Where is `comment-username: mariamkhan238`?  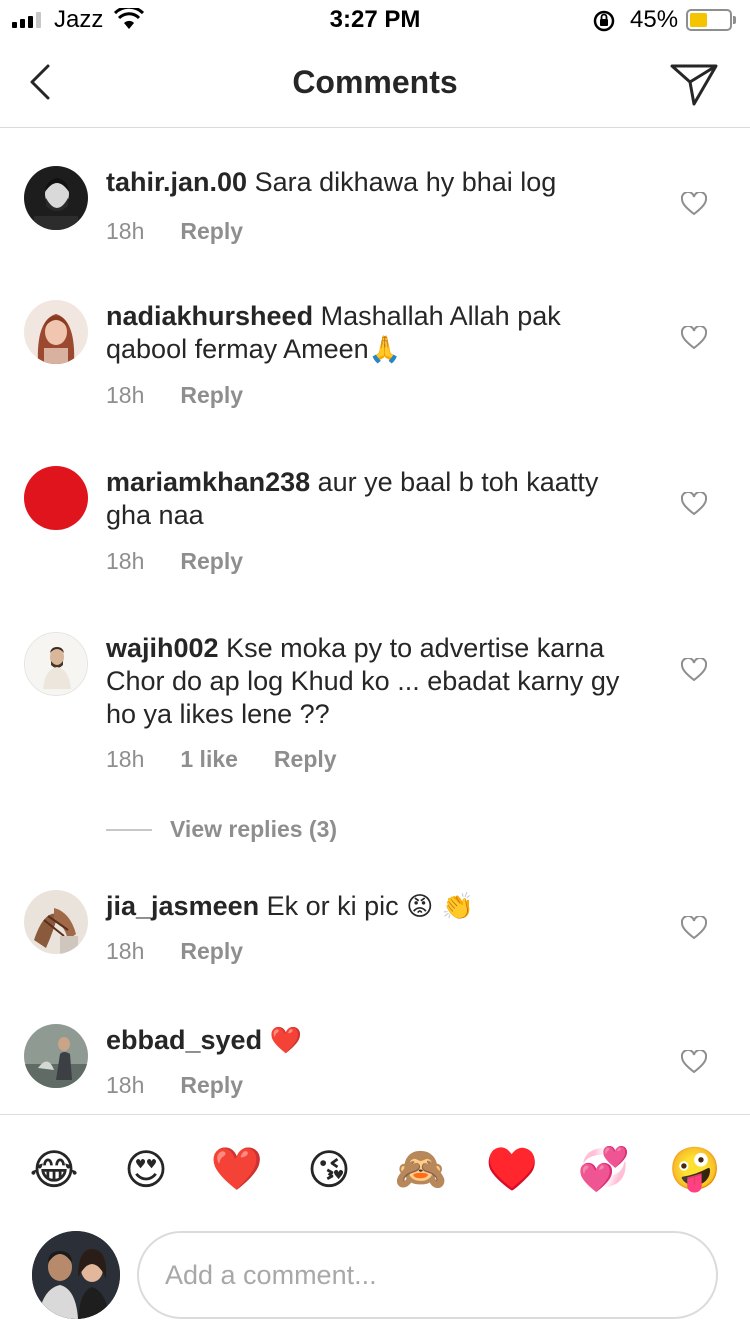 comment-username: mariamkhan238 is located at coordinates (208, 482).